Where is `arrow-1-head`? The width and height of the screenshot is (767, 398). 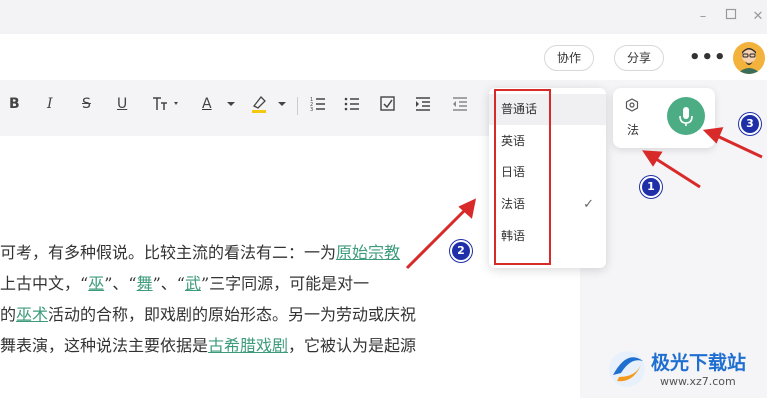
arrow-1-head is located at coordinates (652, 158).